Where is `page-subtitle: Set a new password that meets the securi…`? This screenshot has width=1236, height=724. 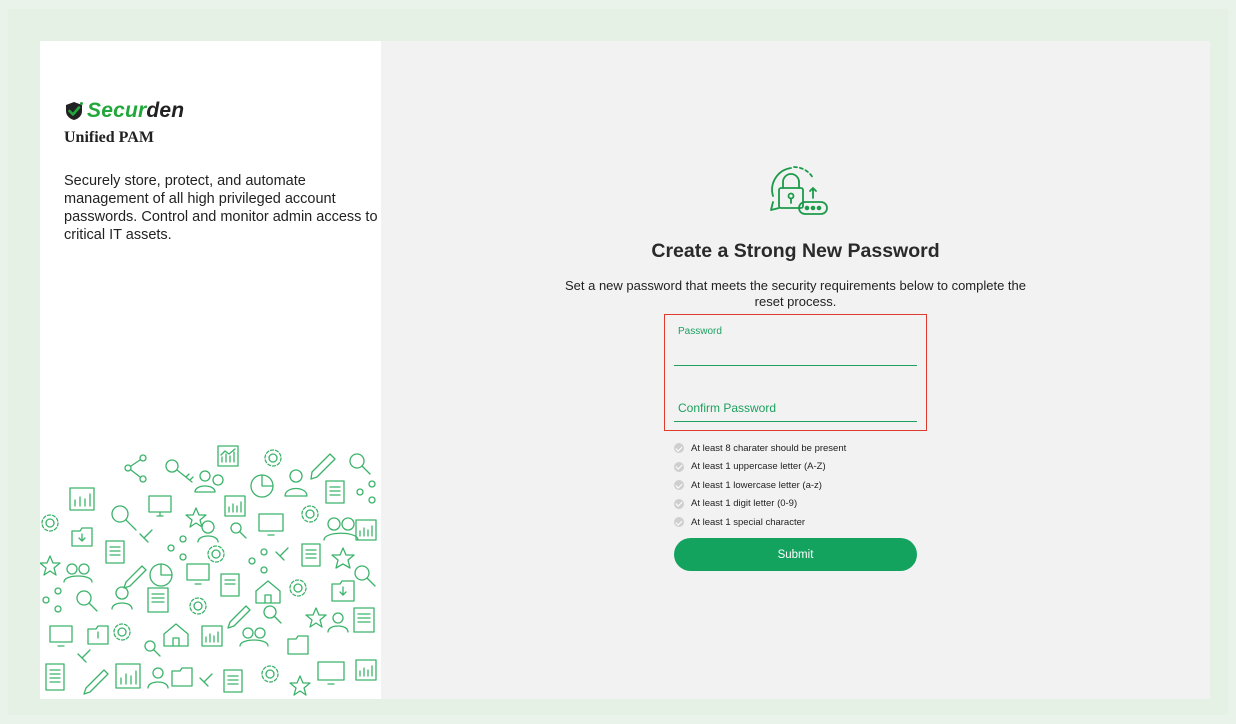 page-subtitle: Set a new password that meets the securi… is located at coordinates (795, 293).